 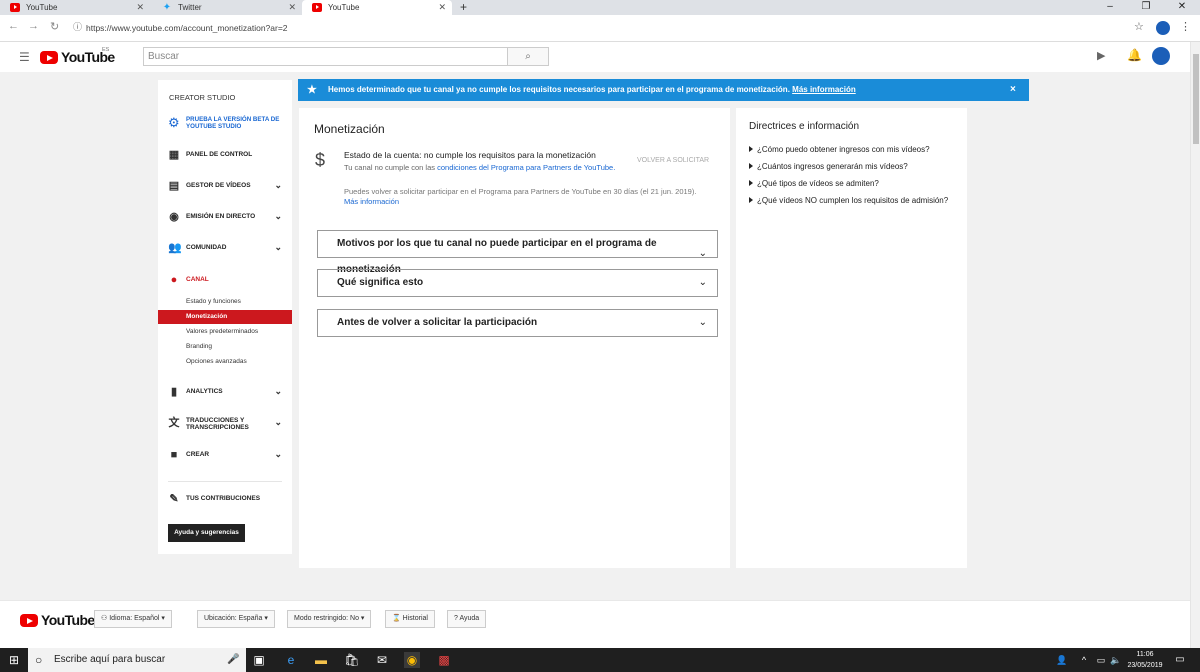 I want to click on search-button: ⌕, so click(x=528, y=56).